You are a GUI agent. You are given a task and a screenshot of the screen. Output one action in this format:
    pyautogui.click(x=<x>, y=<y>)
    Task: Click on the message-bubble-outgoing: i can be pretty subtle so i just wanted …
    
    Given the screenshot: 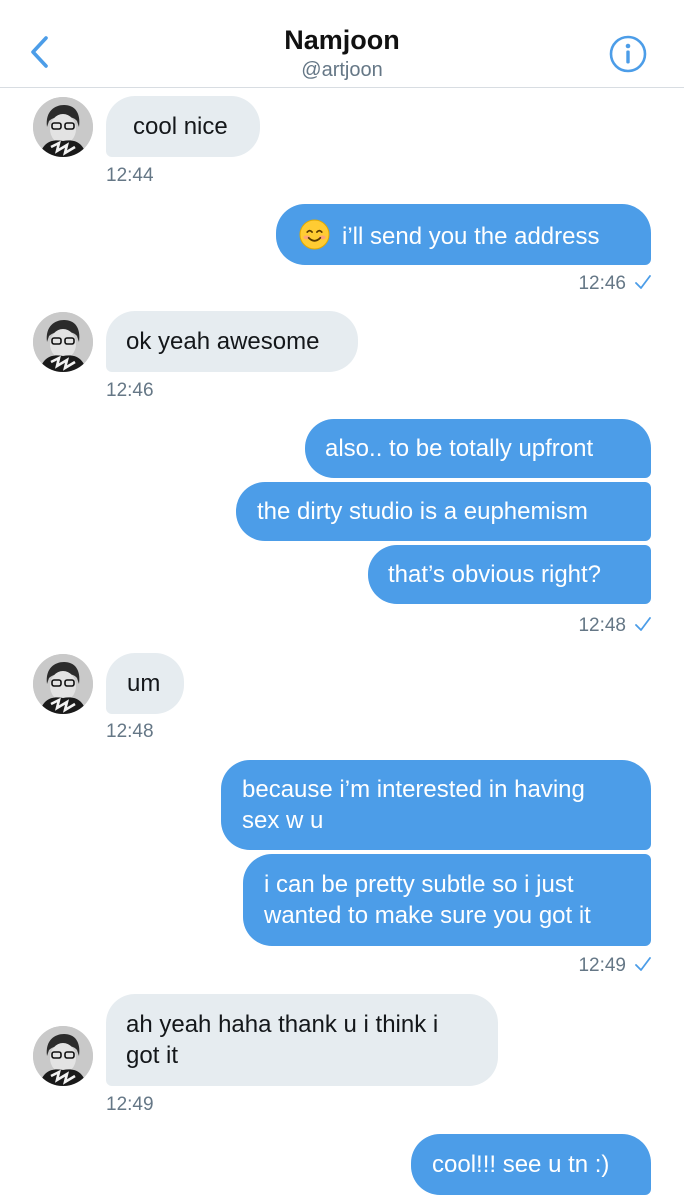 What is the action you would take?
    pyautogui.click(x=447, y=900)
    